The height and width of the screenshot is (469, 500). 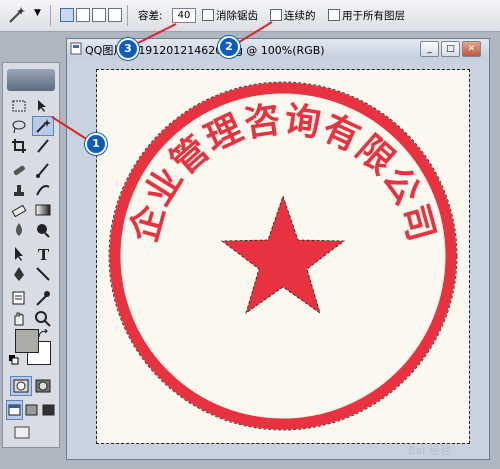 What do you see at coordinates (300, 16) in the screenshot?
I see `contiguous-label: 连续的` at bounding box center [300, 16].